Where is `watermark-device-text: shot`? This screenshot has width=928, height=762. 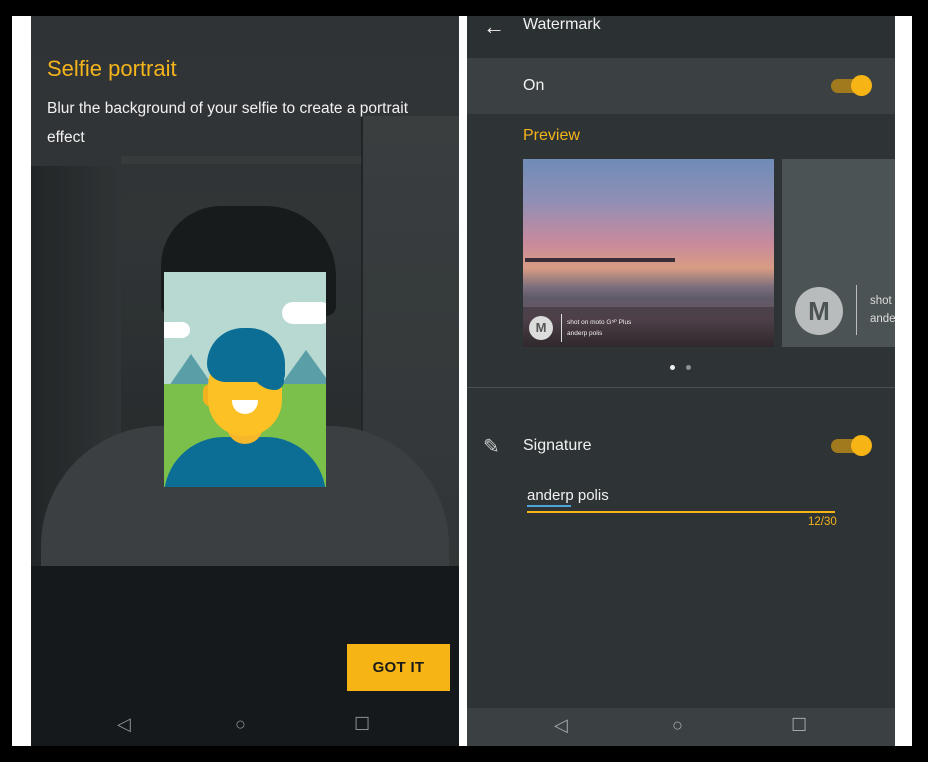 watermark-device-text: shot is located at coordinates (881, 301).